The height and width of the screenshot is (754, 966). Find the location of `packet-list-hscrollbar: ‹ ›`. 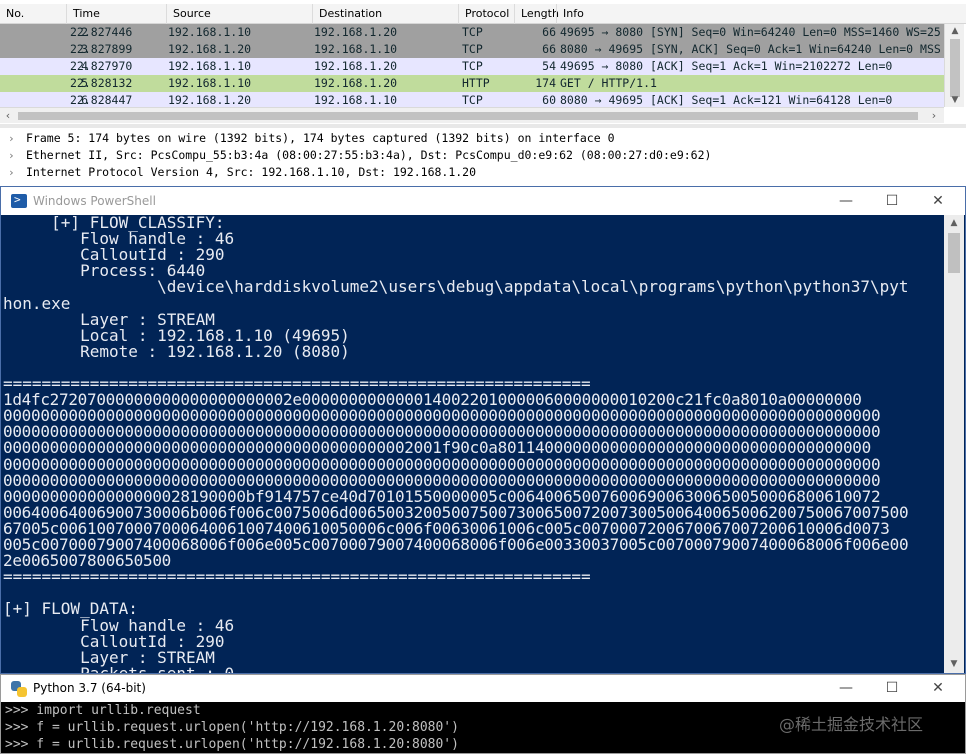

packet-list-hscrollbar: ‹ › is located at coordinates (472, 115).